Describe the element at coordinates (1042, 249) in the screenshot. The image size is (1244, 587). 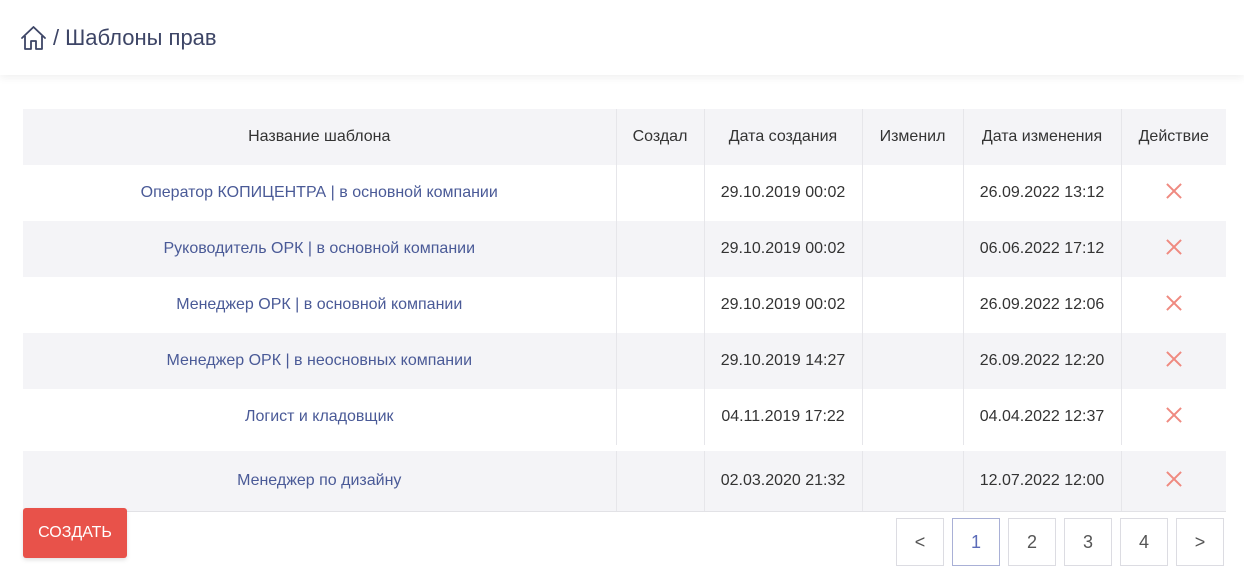
I see `modified-at-cell: 06.06.2022 17:12` at that location.